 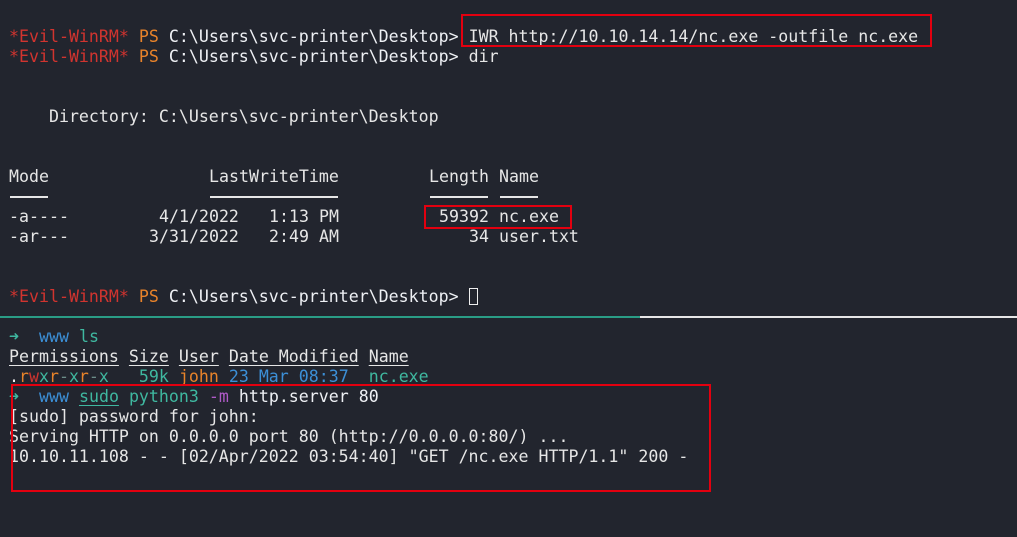 What do you see at coordinates (198, 356) in the screenshot?
I see `ls-header: User` at bounding box center [198, 356].